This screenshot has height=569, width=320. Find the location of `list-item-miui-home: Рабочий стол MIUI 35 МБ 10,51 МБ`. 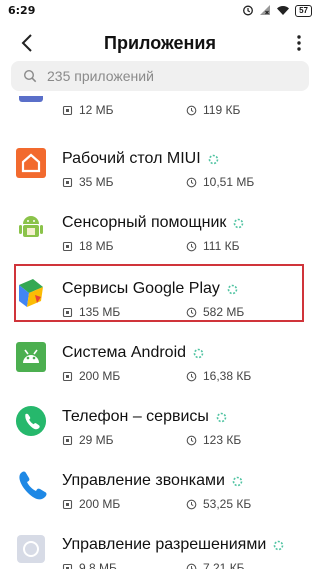

list-item-miui-home: Рабочий стол MIUI 35 МБ 10,51 МБ is located at coordinates (160, 168).